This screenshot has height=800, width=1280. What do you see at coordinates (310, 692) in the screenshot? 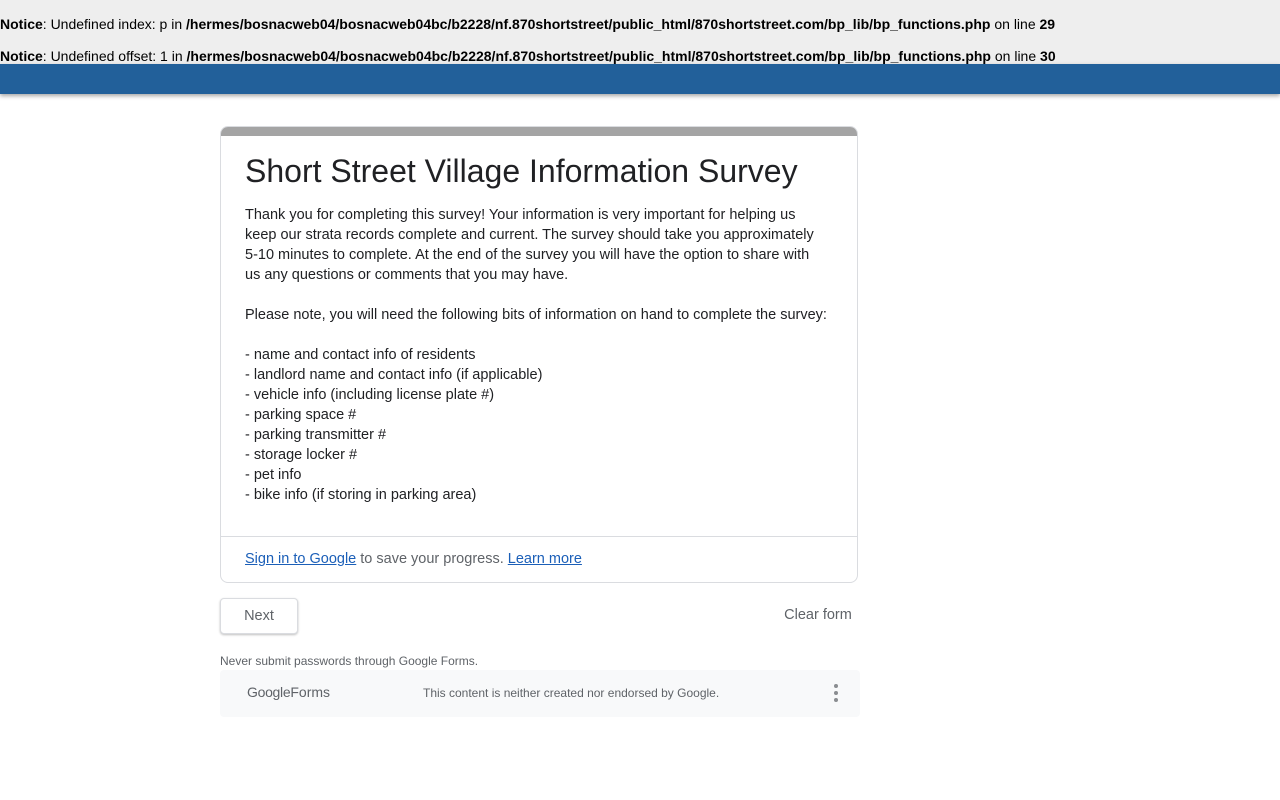
I see `logo-forms-word: Forms` at bounding box center [310, 692].